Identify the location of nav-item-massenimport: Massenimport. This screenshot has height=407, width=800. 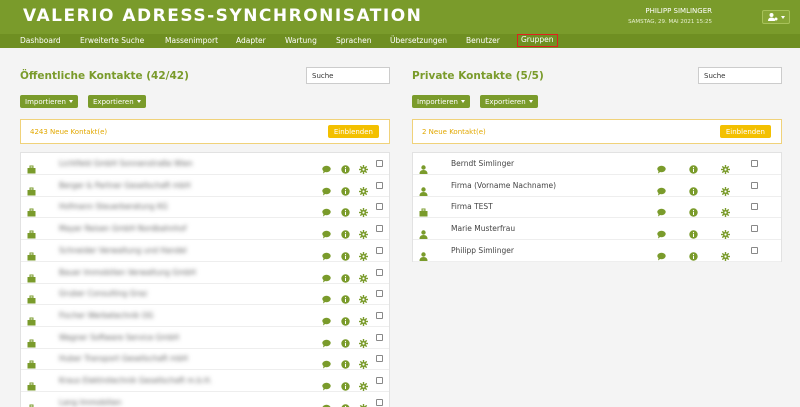
(191, 40).